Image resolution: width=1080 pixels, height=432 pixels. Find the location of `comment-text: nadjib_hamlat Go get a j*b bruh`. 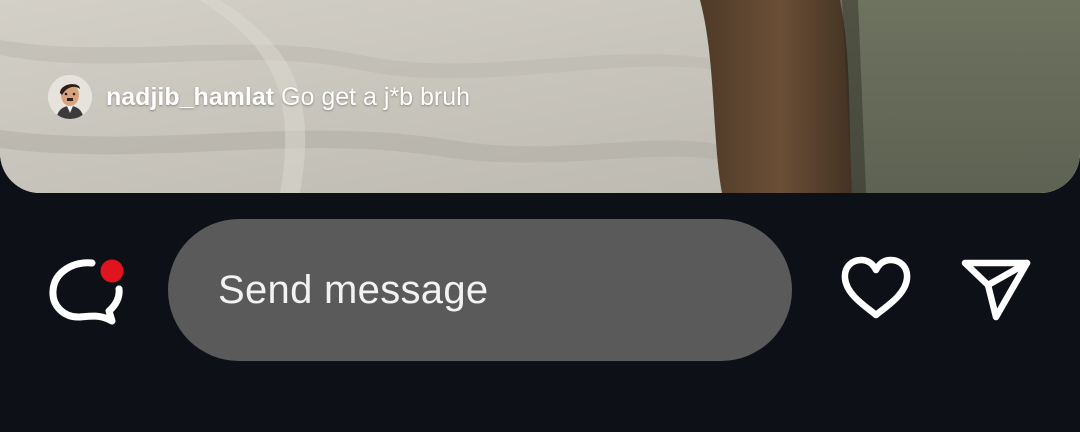

comment-text: nadjib_hamlat Go get a j*b bruh is located at coordinates (288, 97).